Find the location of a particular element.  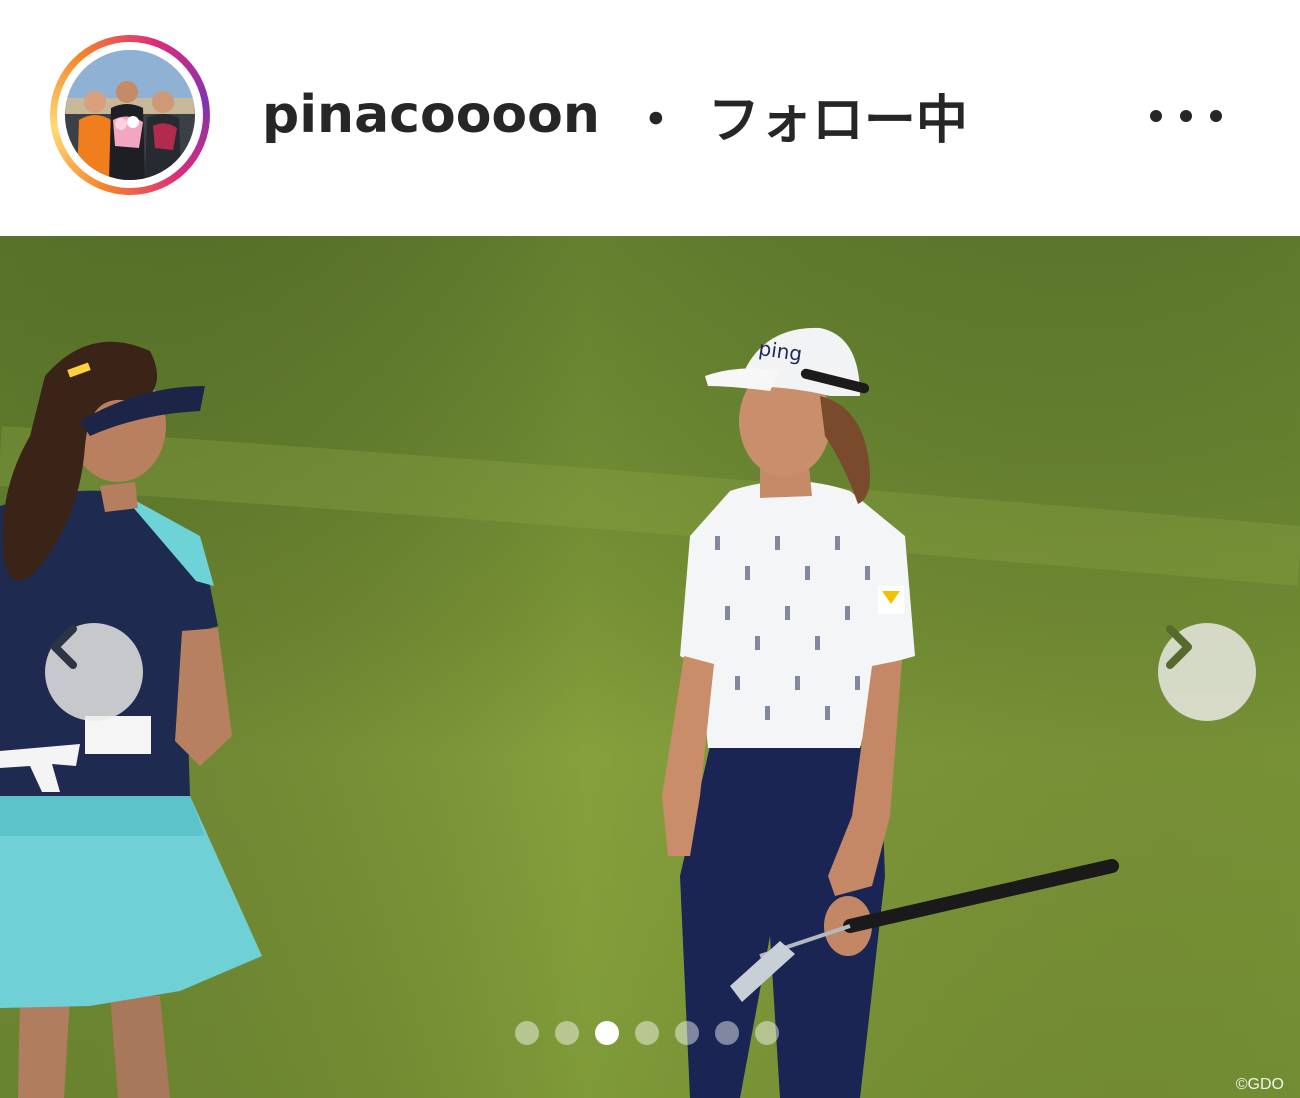

follow-status-button: フォロー中 is located at coordinates (838, 115).